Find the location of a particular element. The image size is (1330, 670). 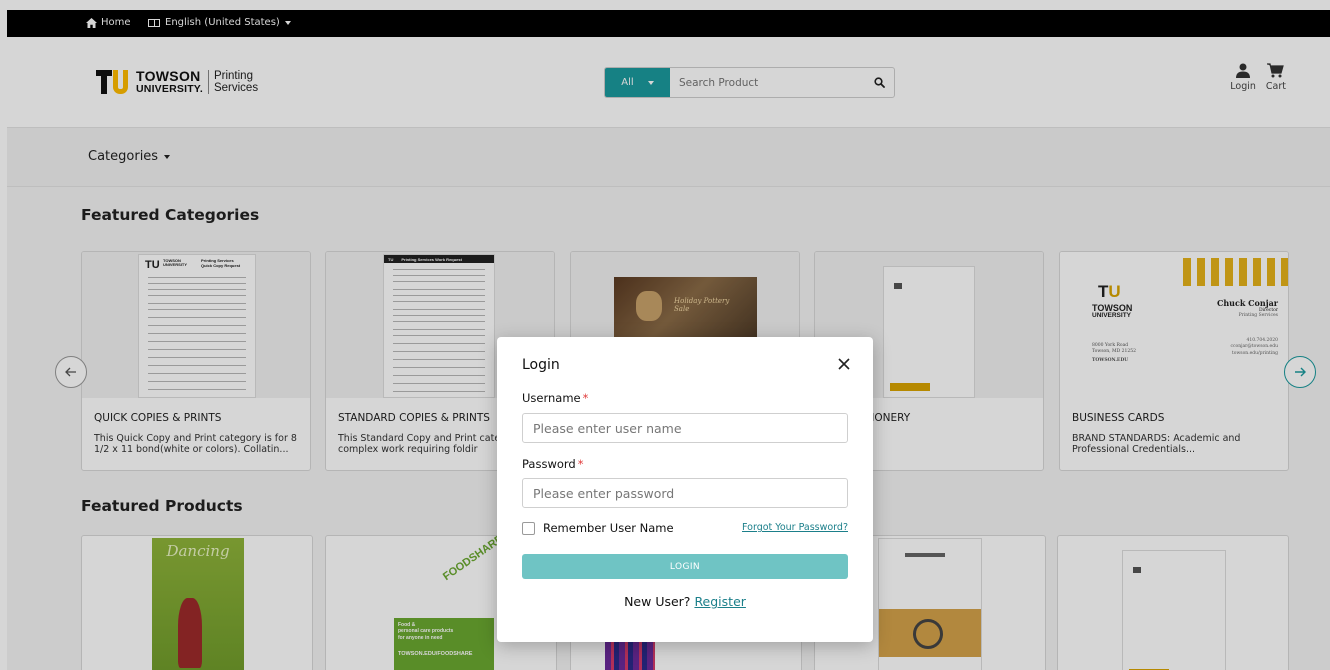

remember-label: Remember User Name is located at coordinates (608, 528).